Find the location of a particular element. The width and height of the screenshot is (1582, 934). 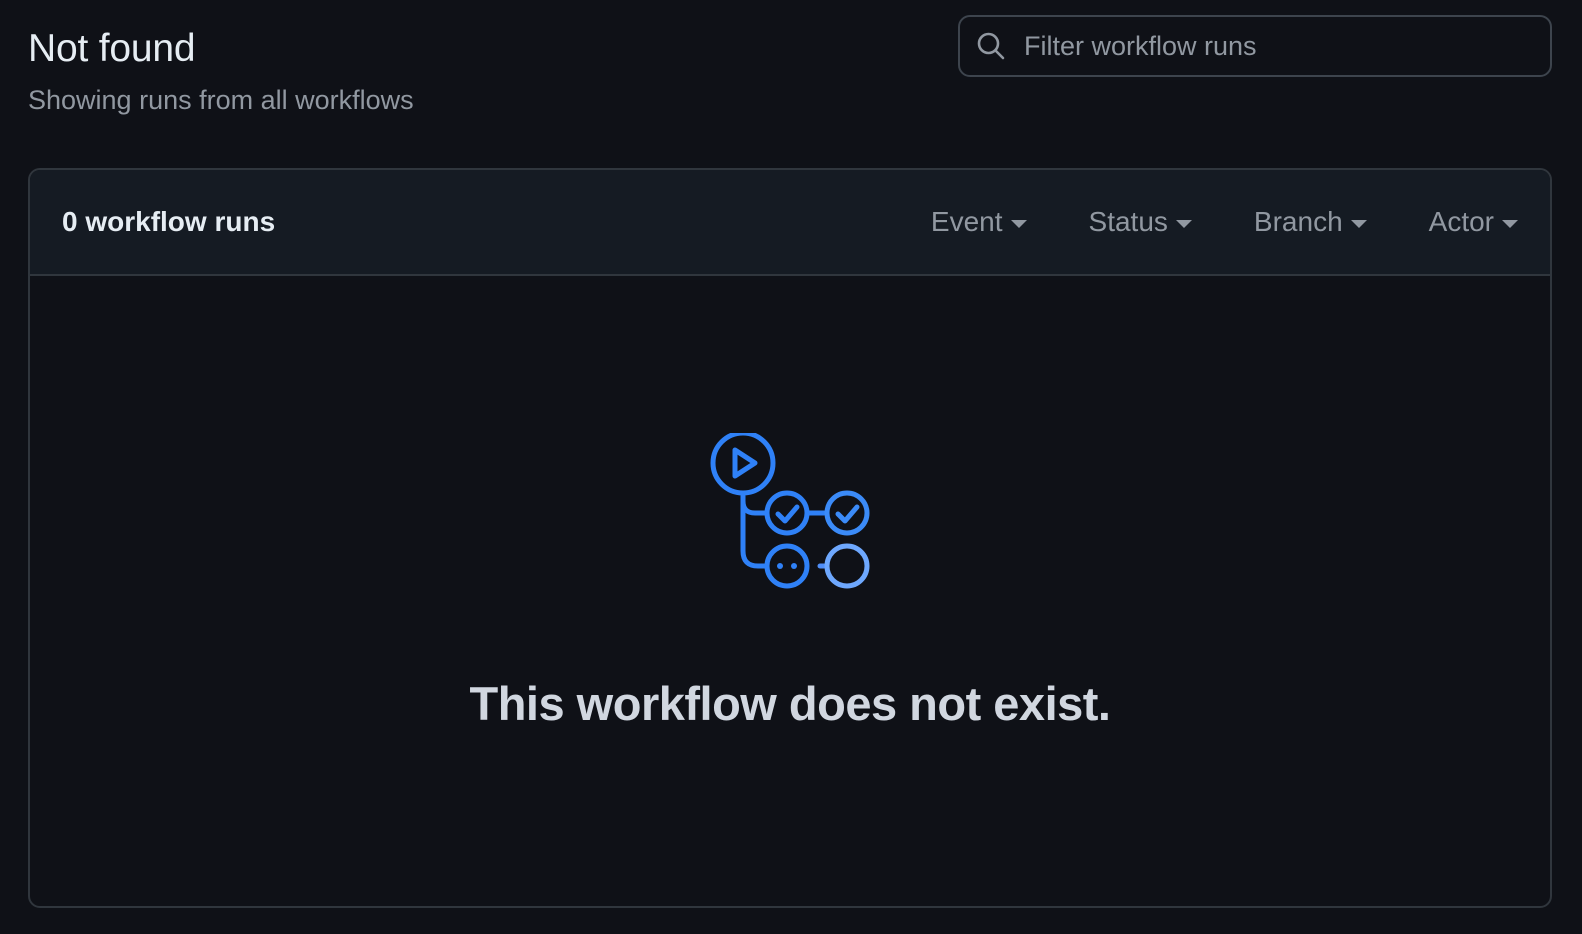

status-filter-button: Status is located at coordinates (1140, 222).